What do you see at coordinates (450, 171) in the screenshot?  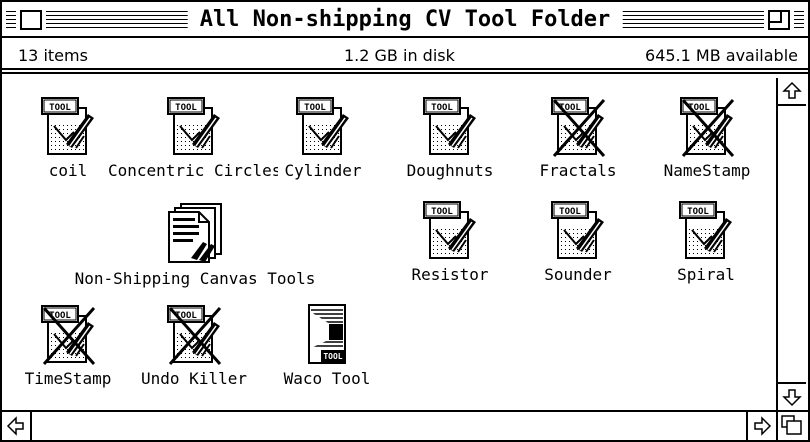 I see `icon-label: Doughnuts` at bounding box center [450, 171].